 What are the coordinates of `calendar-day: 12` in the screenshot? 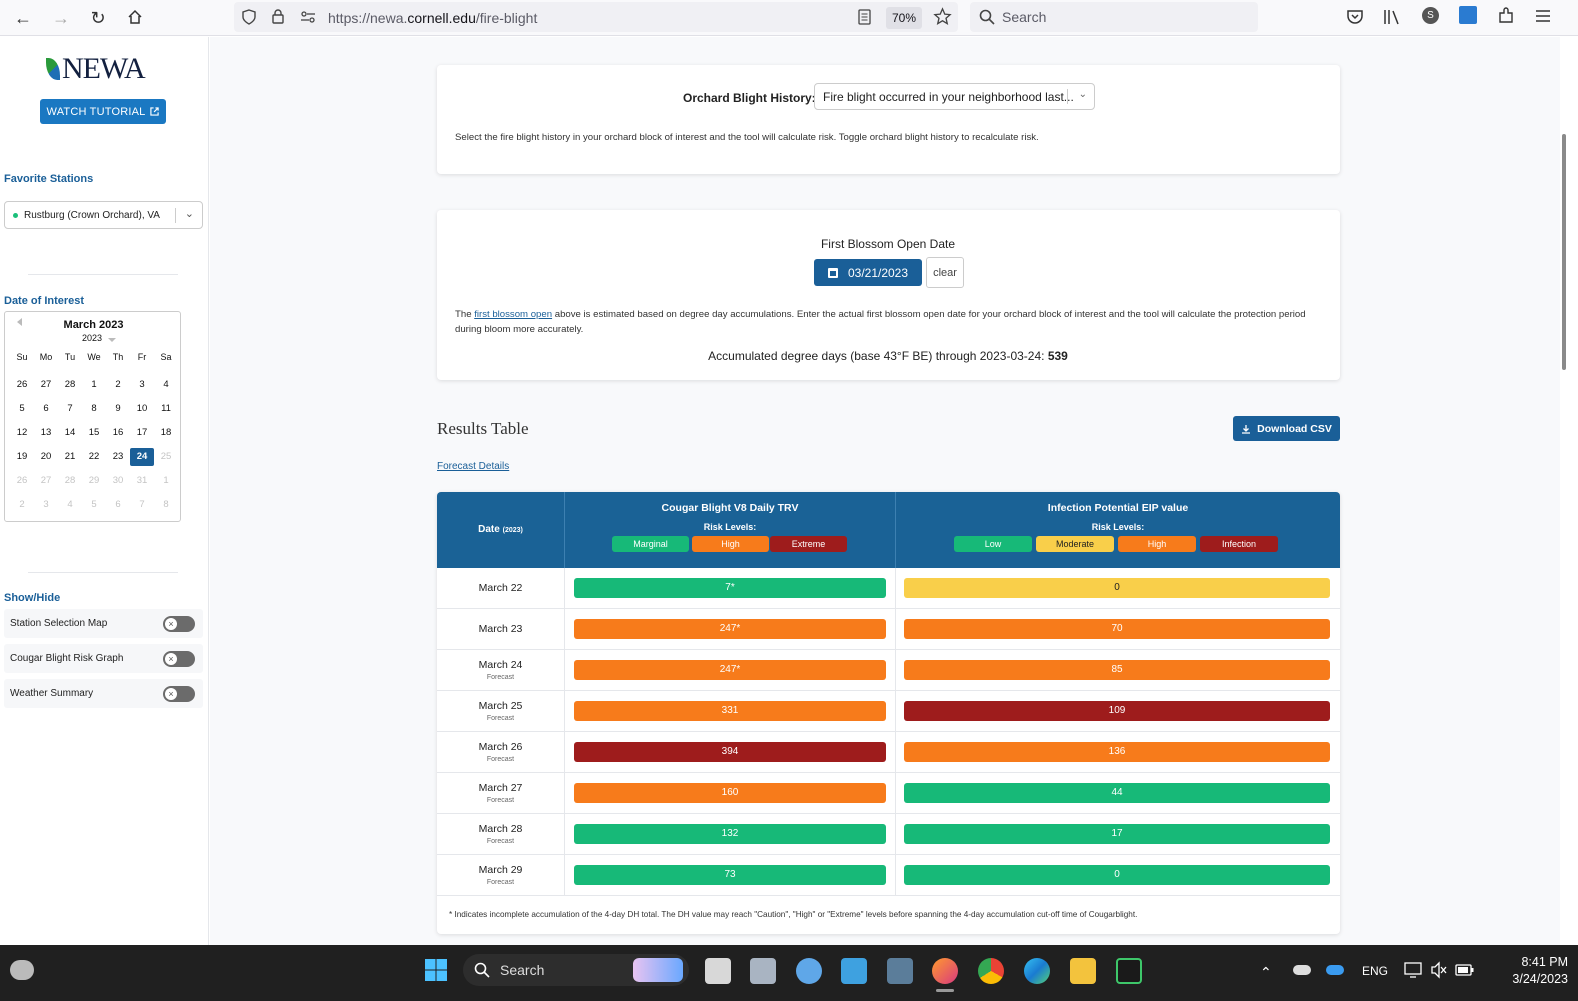 It's located at (22, 433).